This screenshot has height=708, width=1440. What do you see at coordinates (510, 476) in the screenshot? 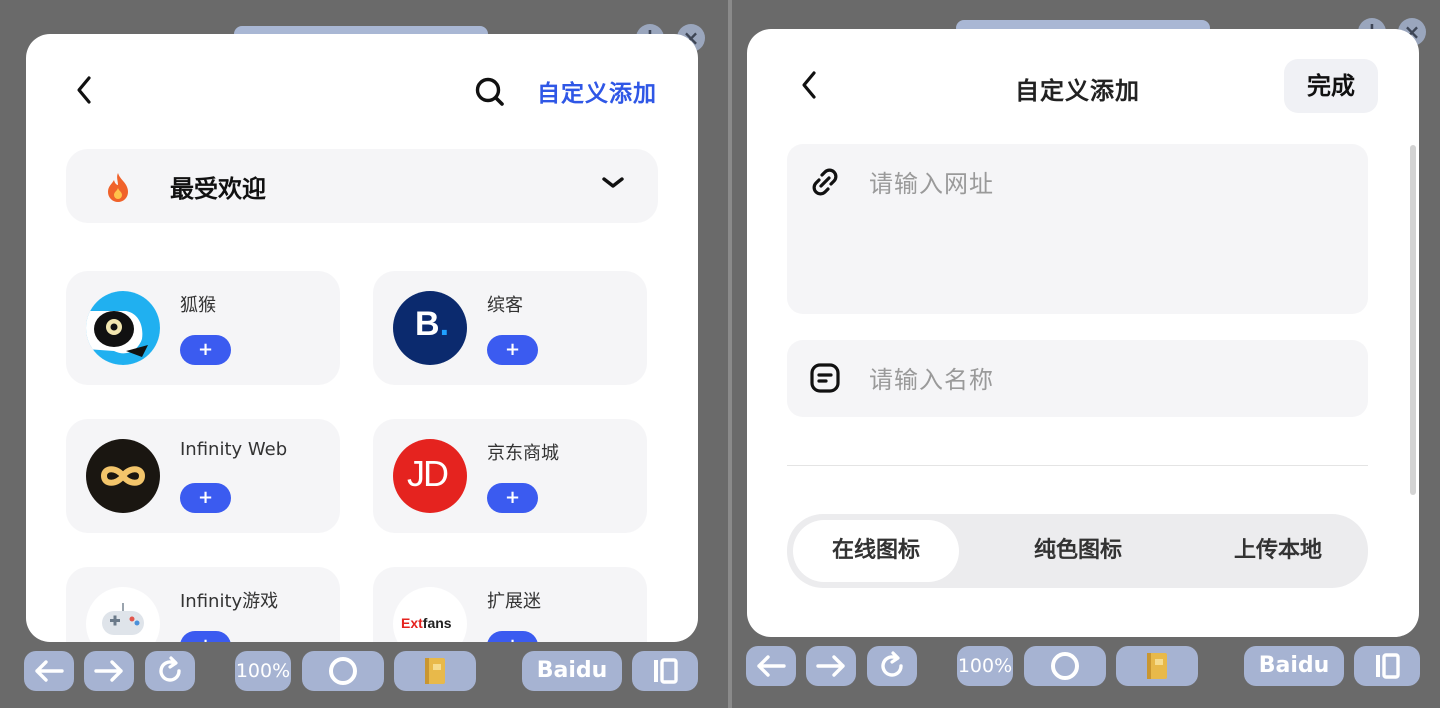
I see `app-tile: JD 京东商城 +` at bounding box center [510, 476].